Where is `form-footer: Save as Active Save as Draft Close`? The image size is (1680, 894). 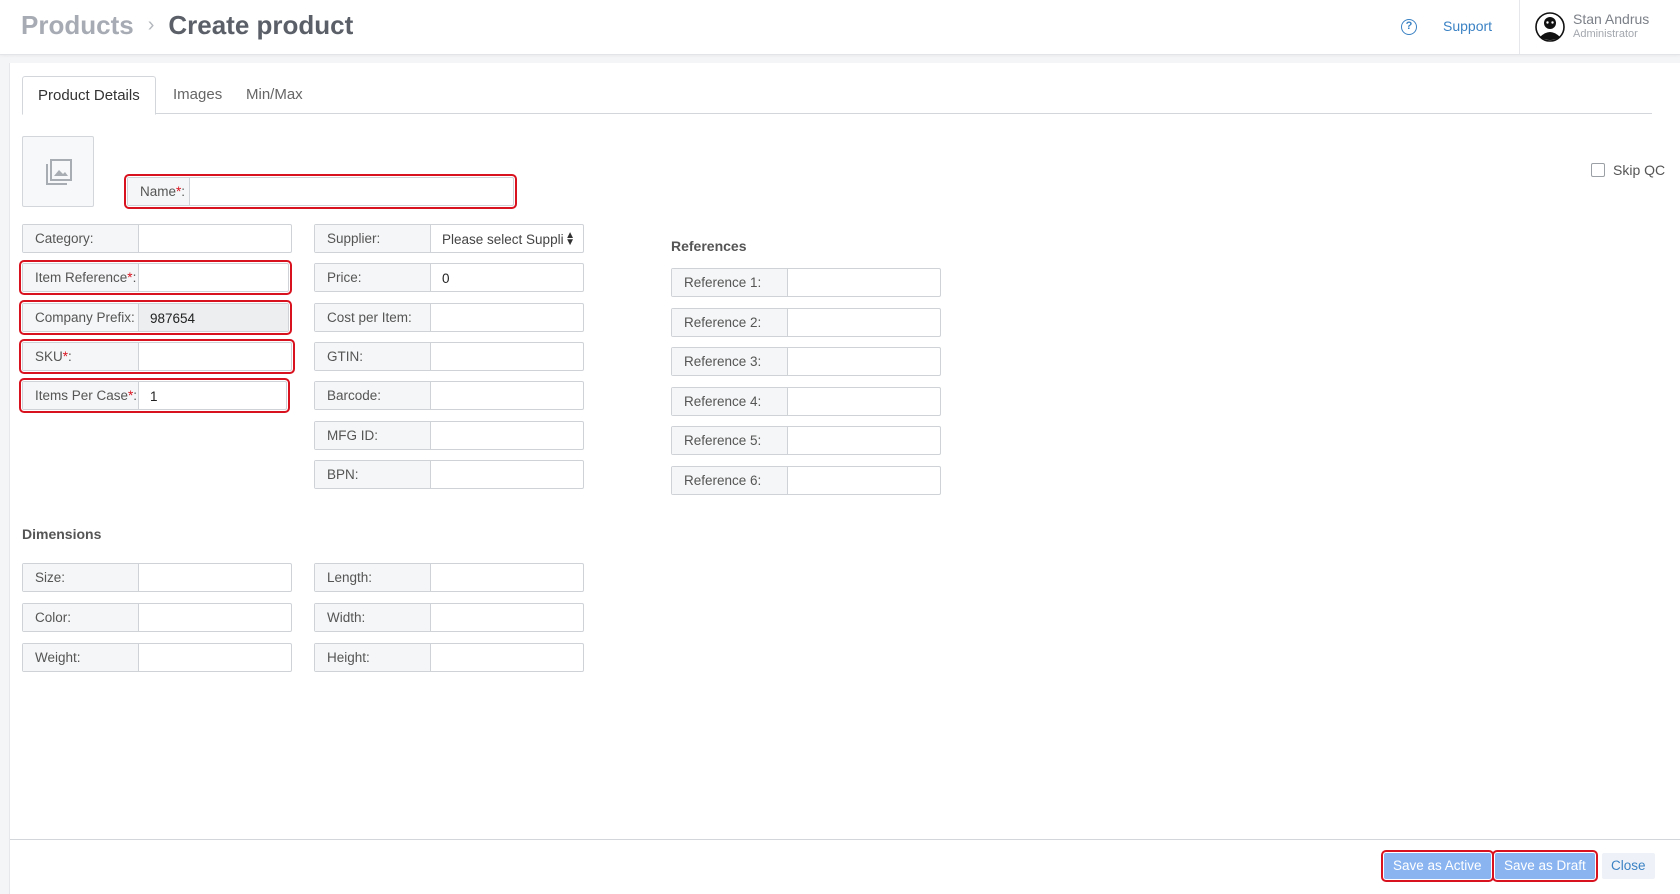
form-footer: Save as Active Save as Draft Close is located at coordinates (845, 866).